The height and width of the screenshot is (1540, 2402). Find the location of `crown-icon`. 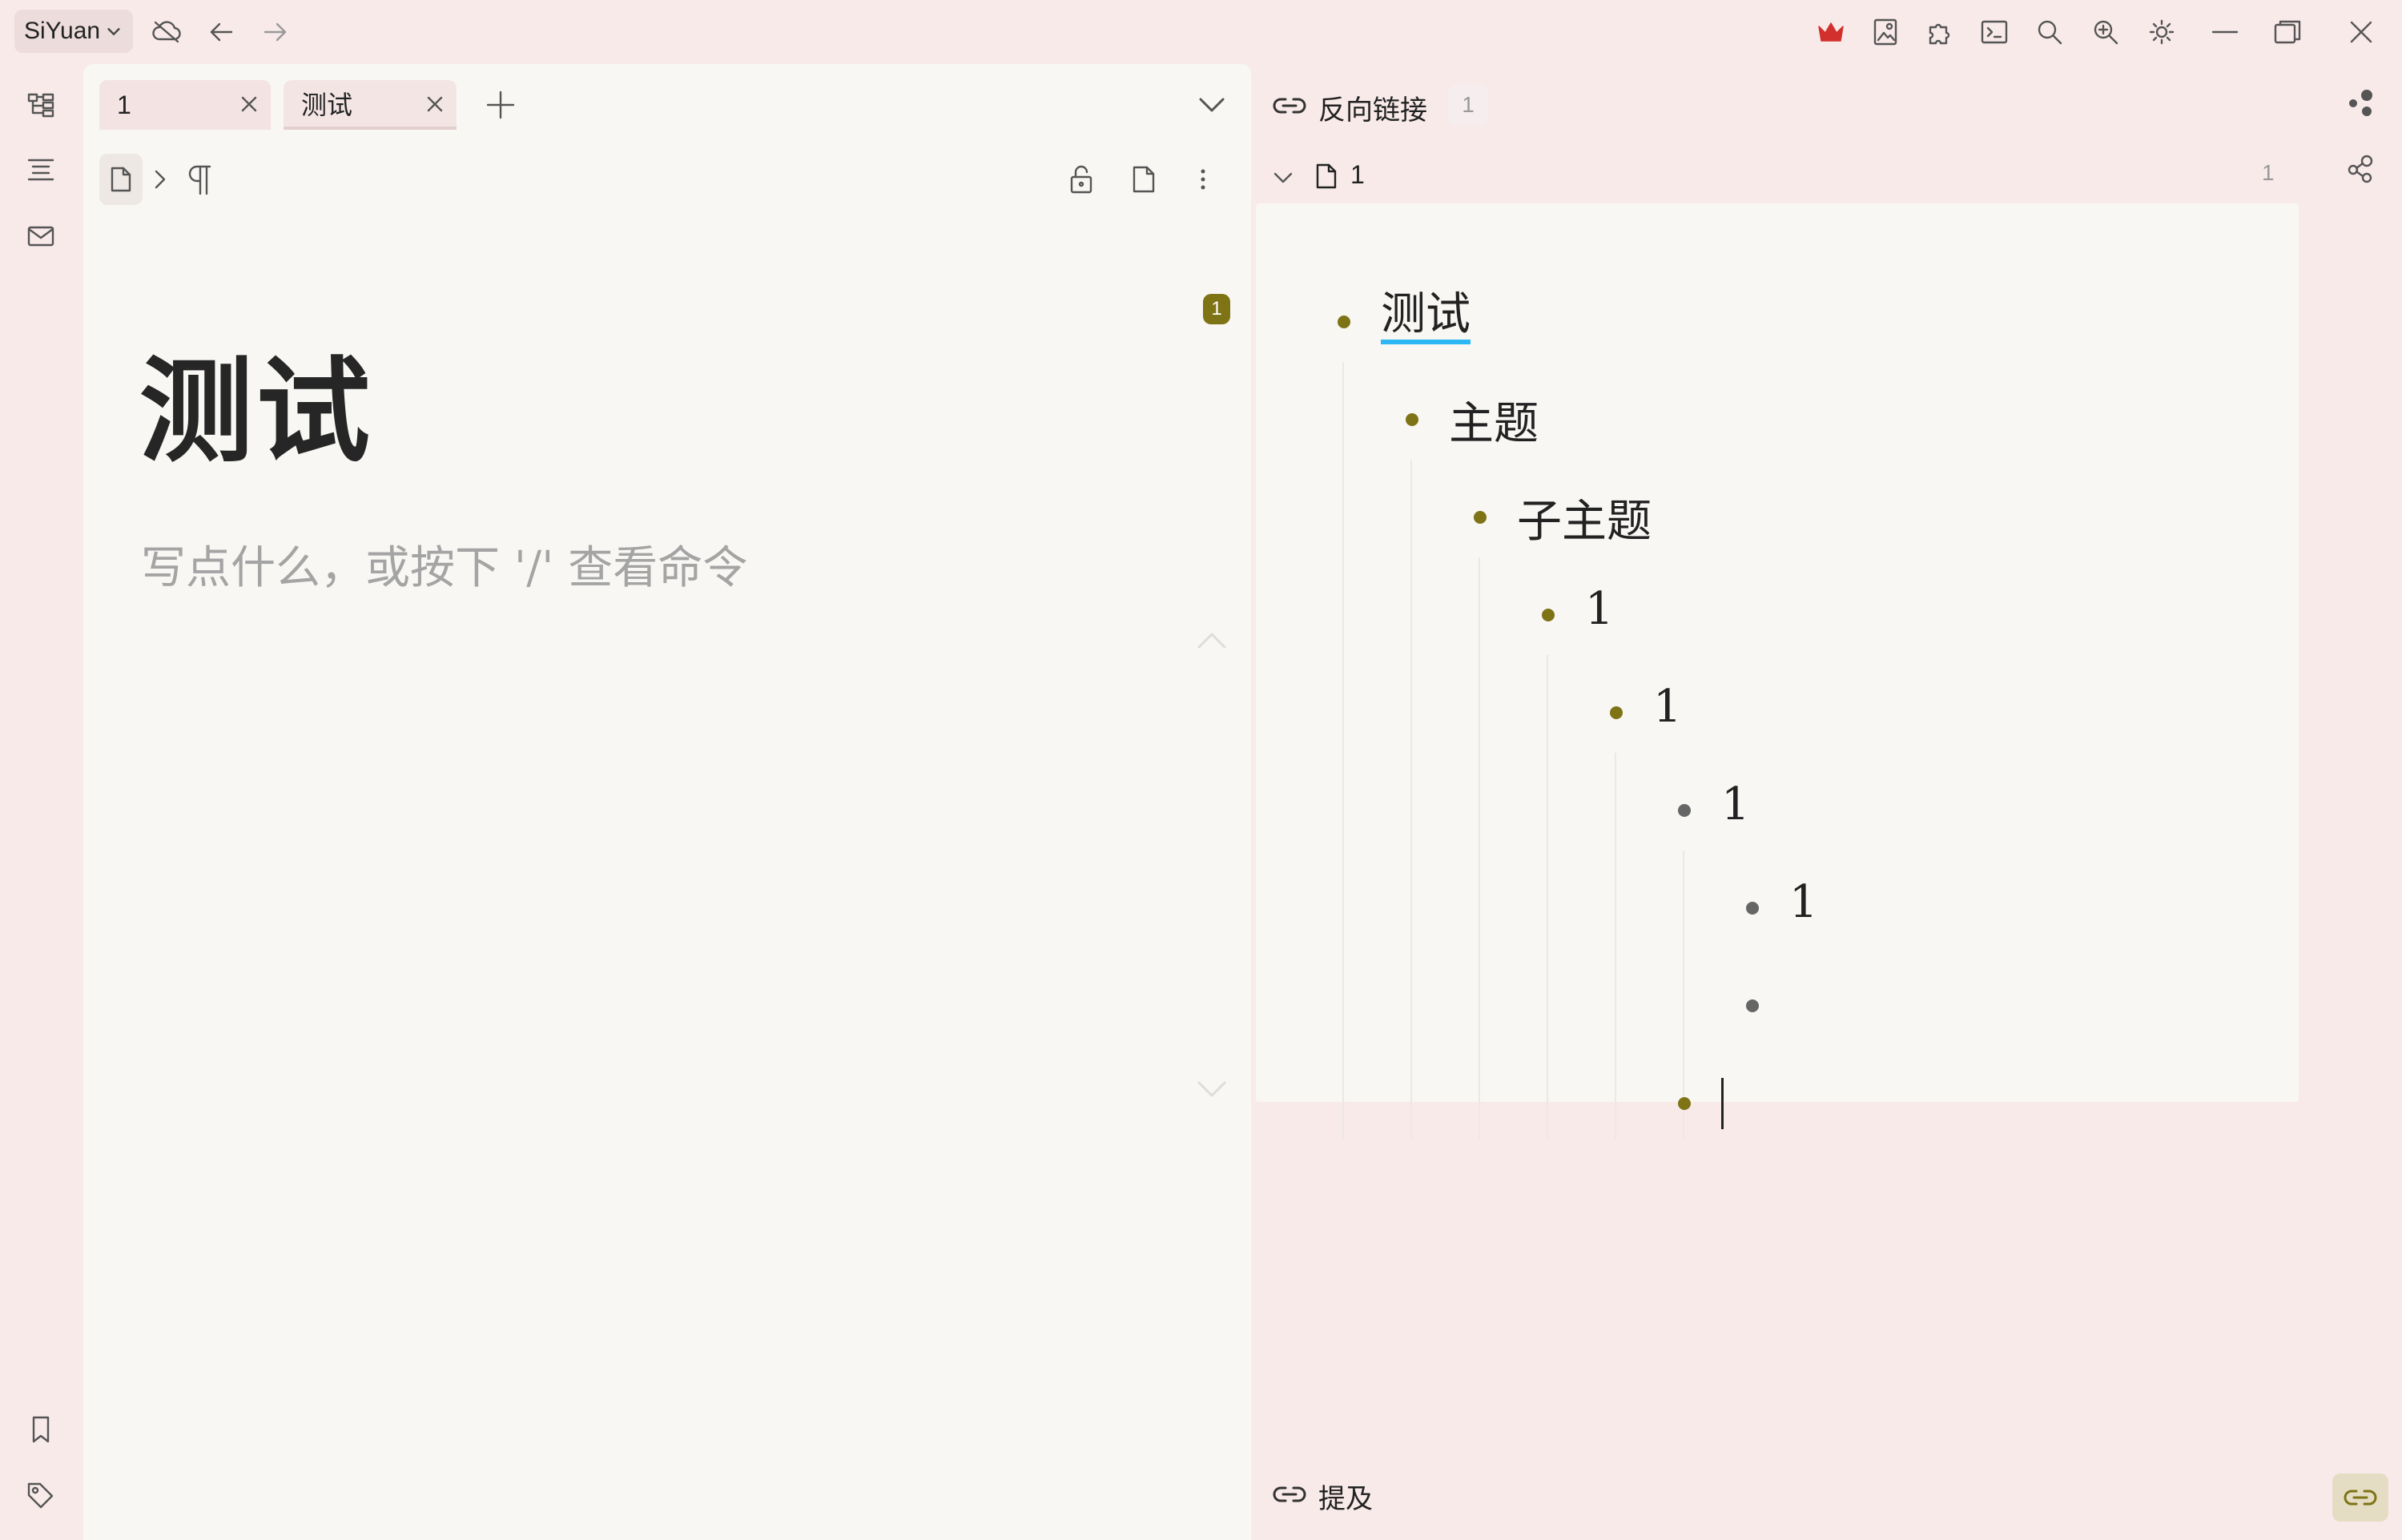

crown-icon is located at coordinates (1831, 32).